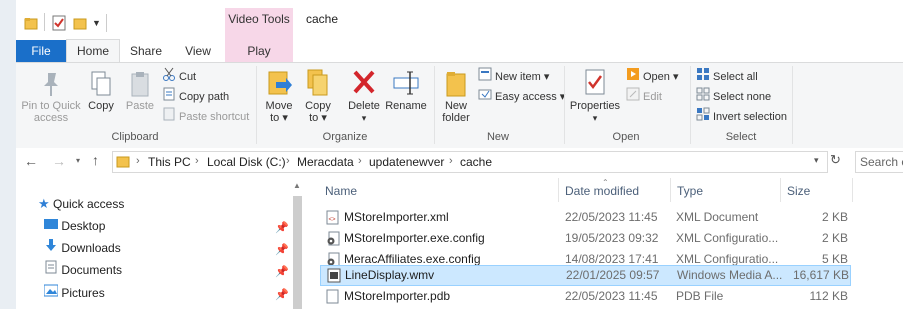  I want to click on qat-dropdown-icon: ▼, so click(96, 23).